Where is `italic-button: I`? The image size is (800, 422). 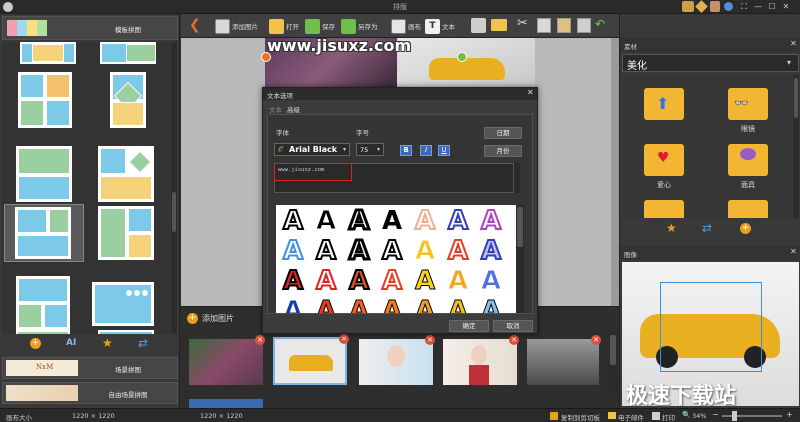 italic-button: I is located at coordinates (426, 150).